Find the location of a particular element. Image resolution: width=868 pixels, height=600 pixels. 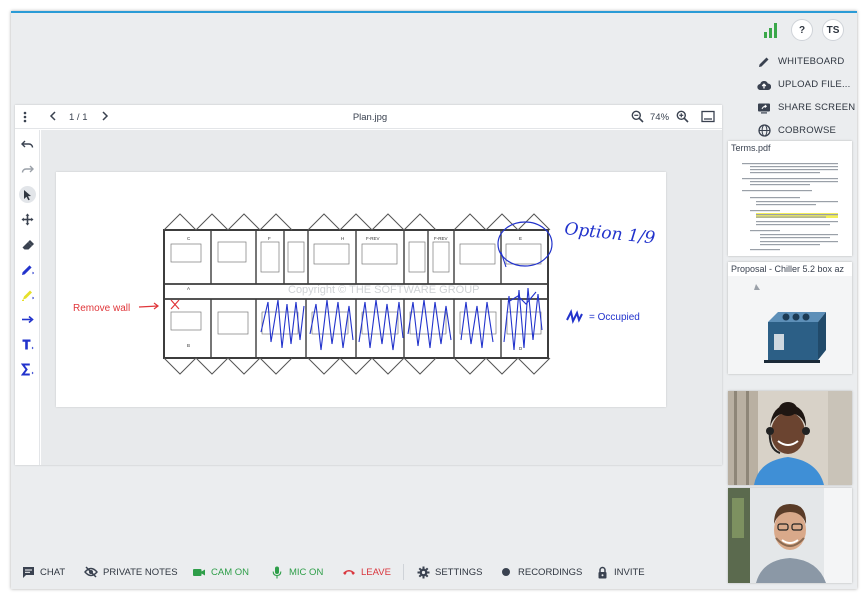

option-annotation: Option 1/9 is located at coordinates (609, 233).